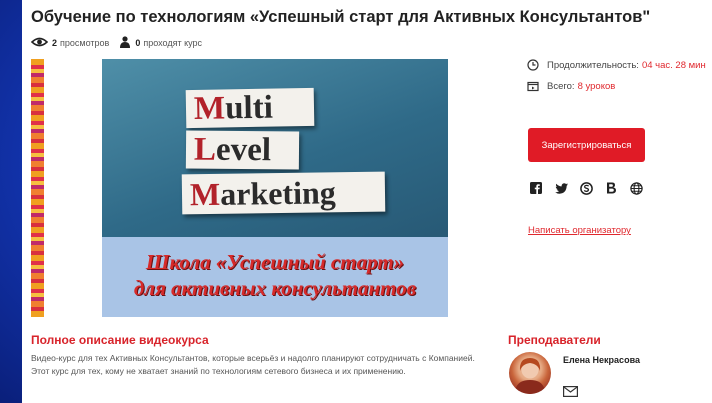 This screenshot has width=712, height=403. What do you see at coordinates (242, 150) in the screenshot?
I see `cover-word-level: Level` at bounding box center [242, 150].